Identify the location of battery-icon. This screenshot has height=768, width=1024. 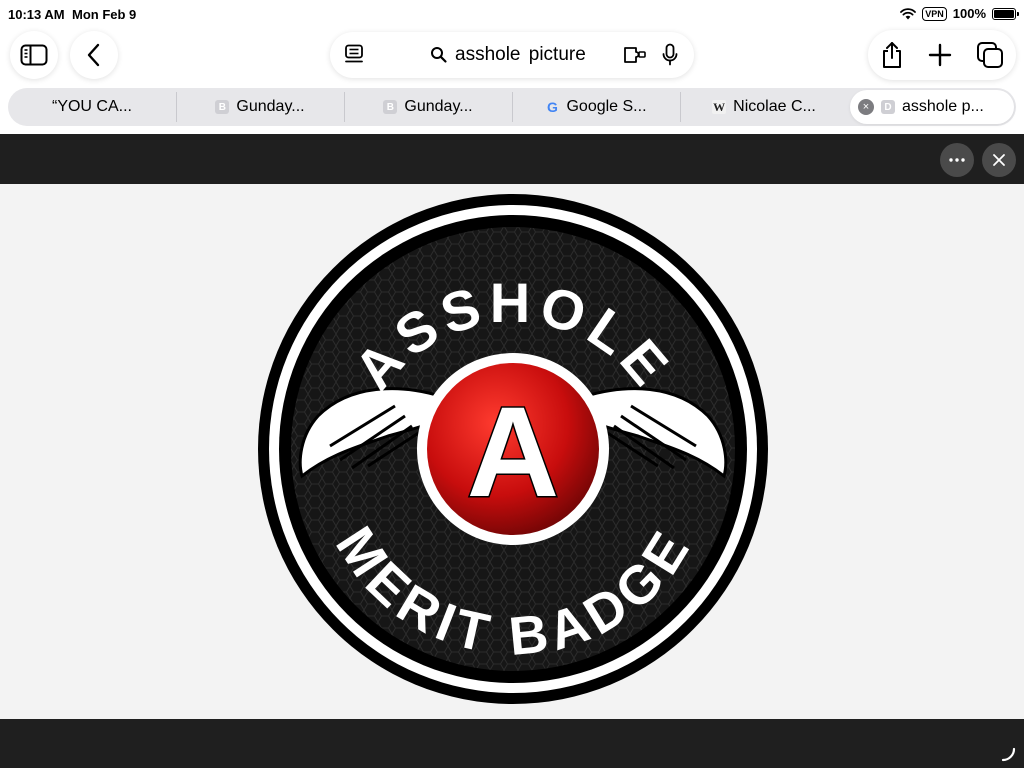
(1005, 13).